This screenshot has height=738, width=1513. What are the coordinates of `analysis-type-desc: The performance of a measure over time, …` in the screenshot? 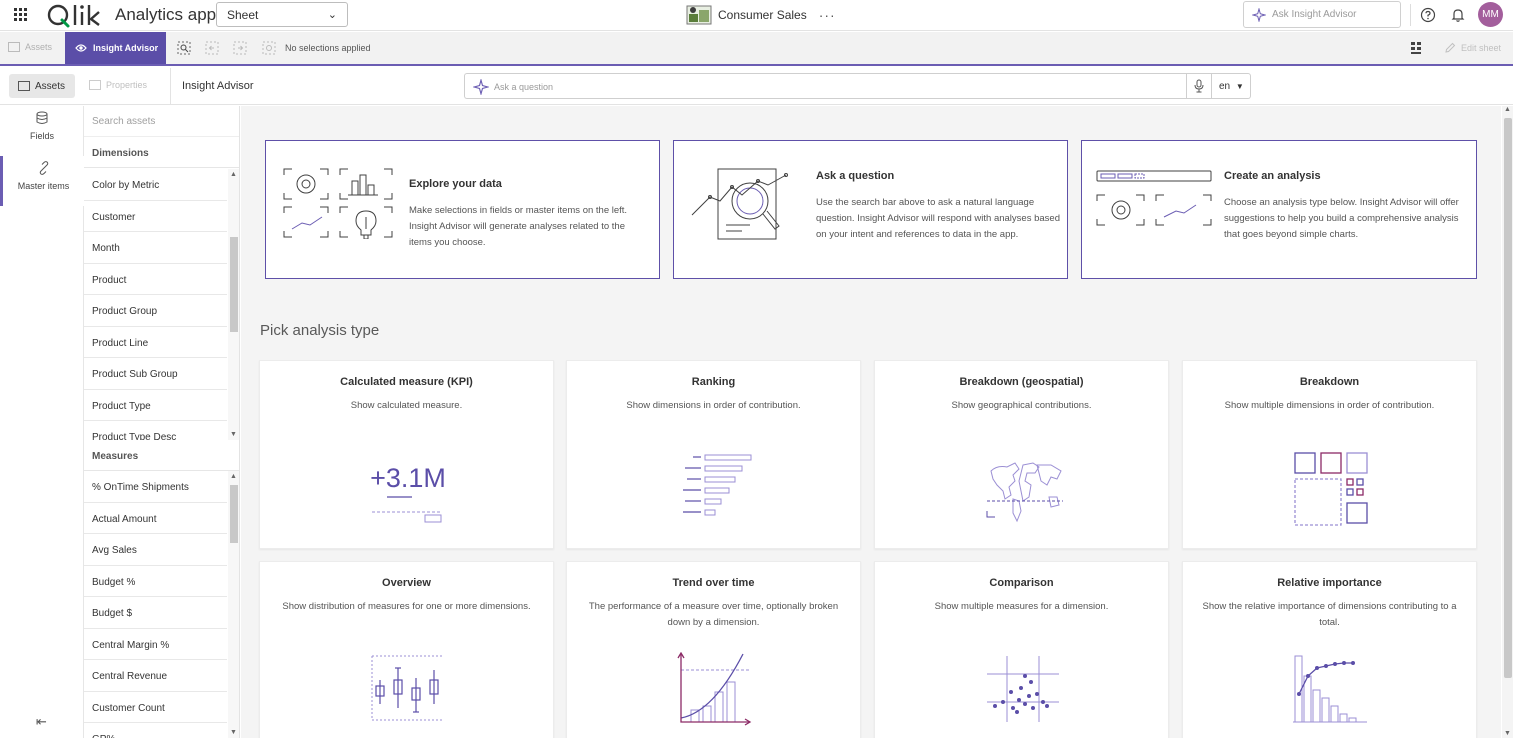 It's located at (713, 614).